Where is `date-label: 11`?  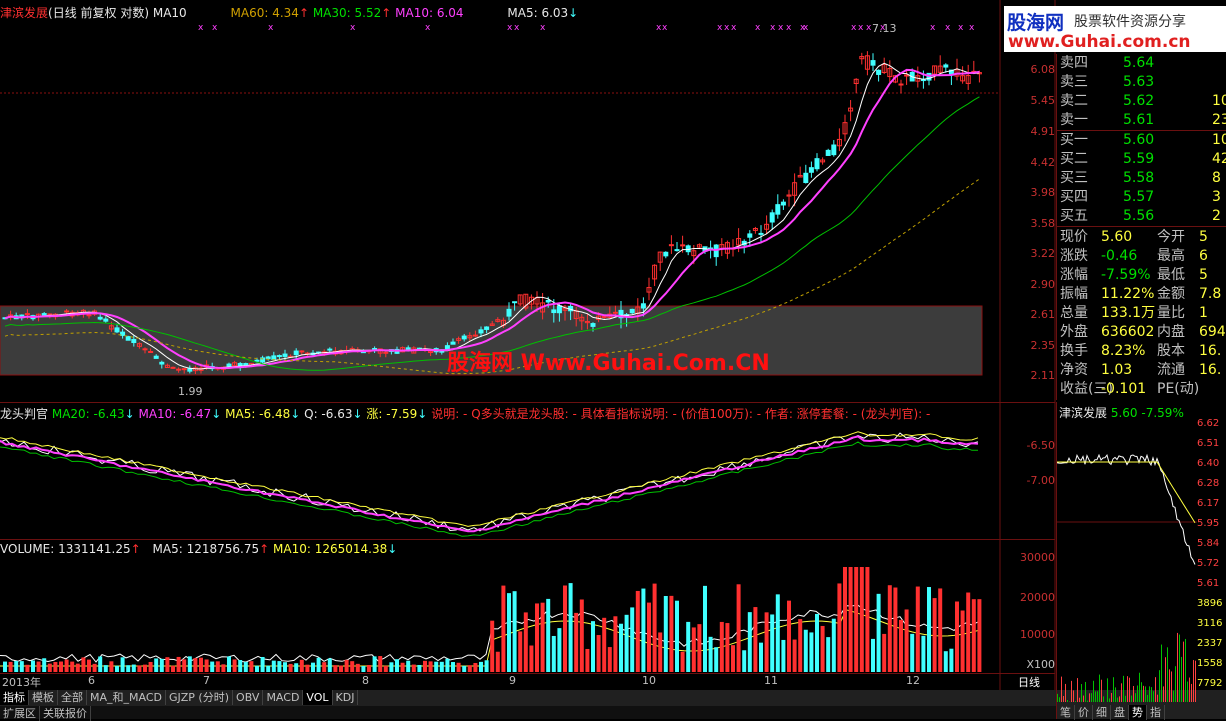 date-label: 11 is located at coordinates (771, 680).